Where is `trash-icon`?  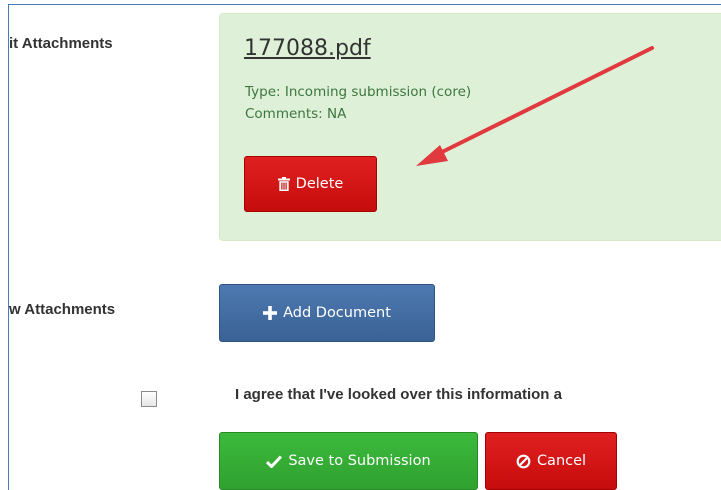
trash-icon is located at coordinates (283, 184).